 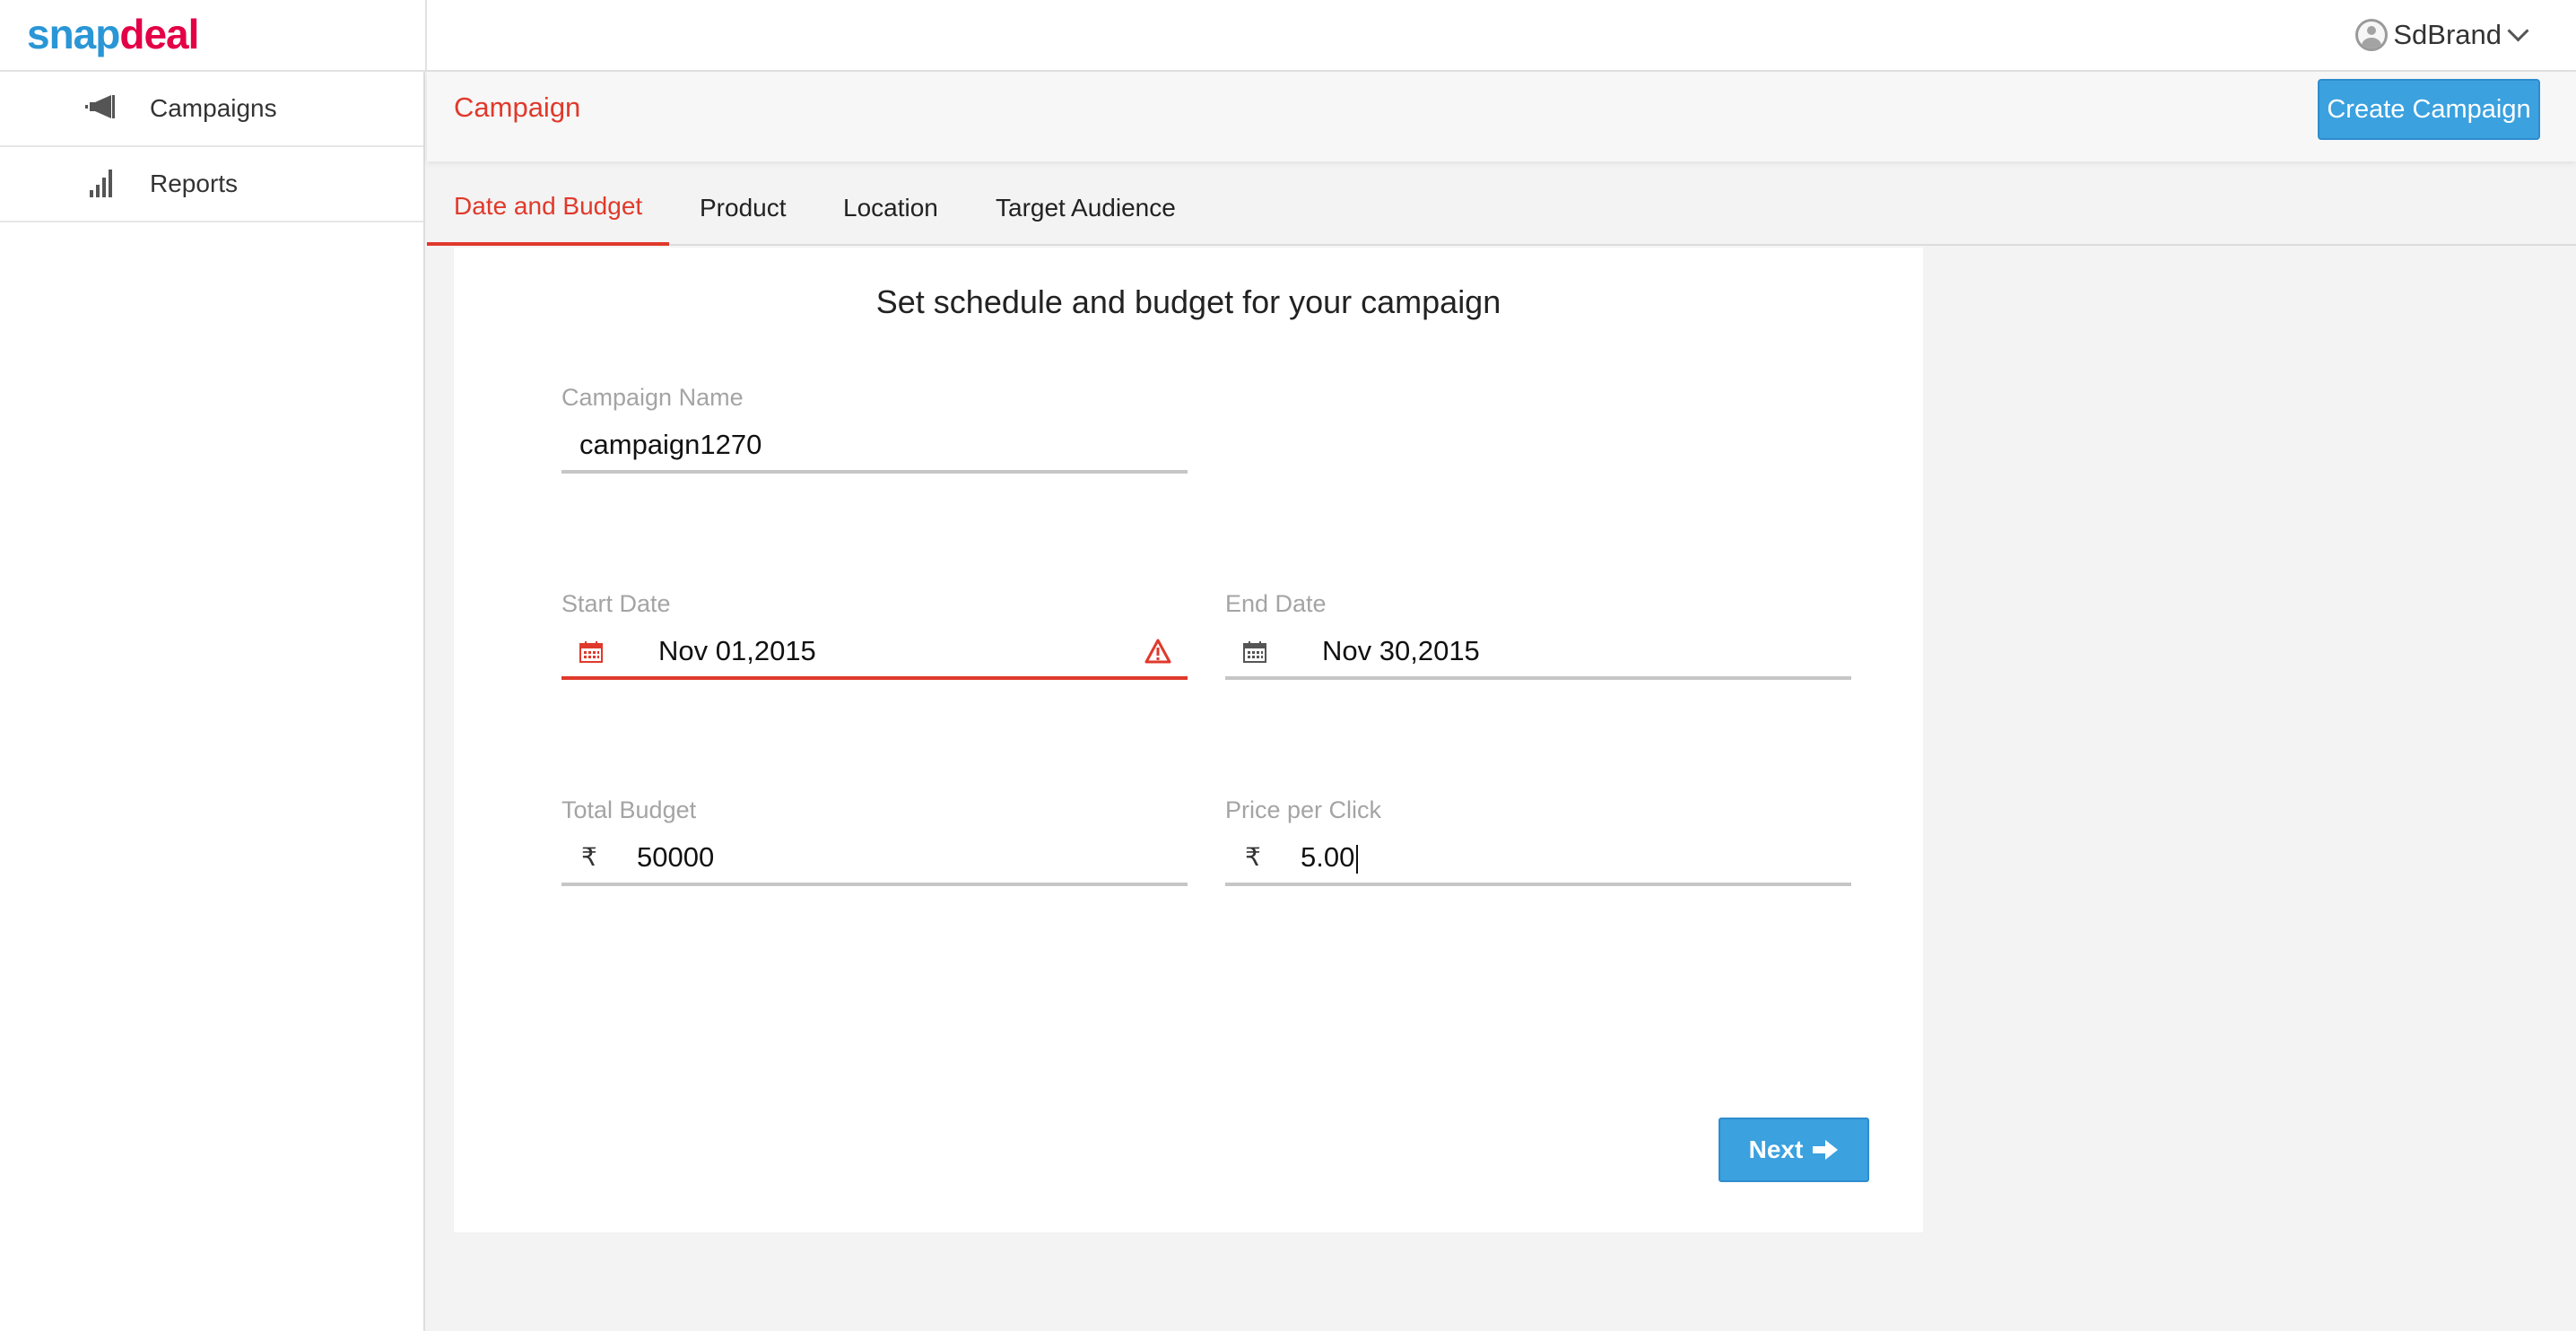 What do you see at coordinates (73, 34) in the screenshot?
I see `logo-snap: snap` at bounding box center [73, 34].